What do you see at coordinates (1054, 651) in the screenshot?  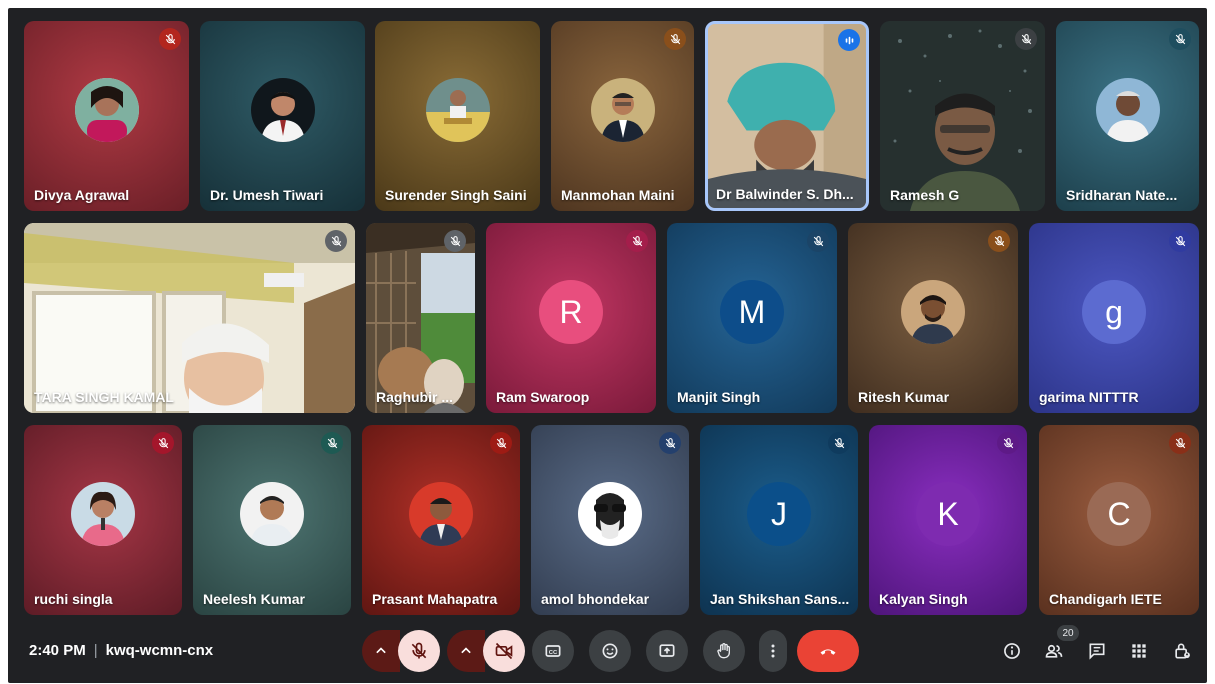 I see `people-button` at bounding box center [1054, 651].